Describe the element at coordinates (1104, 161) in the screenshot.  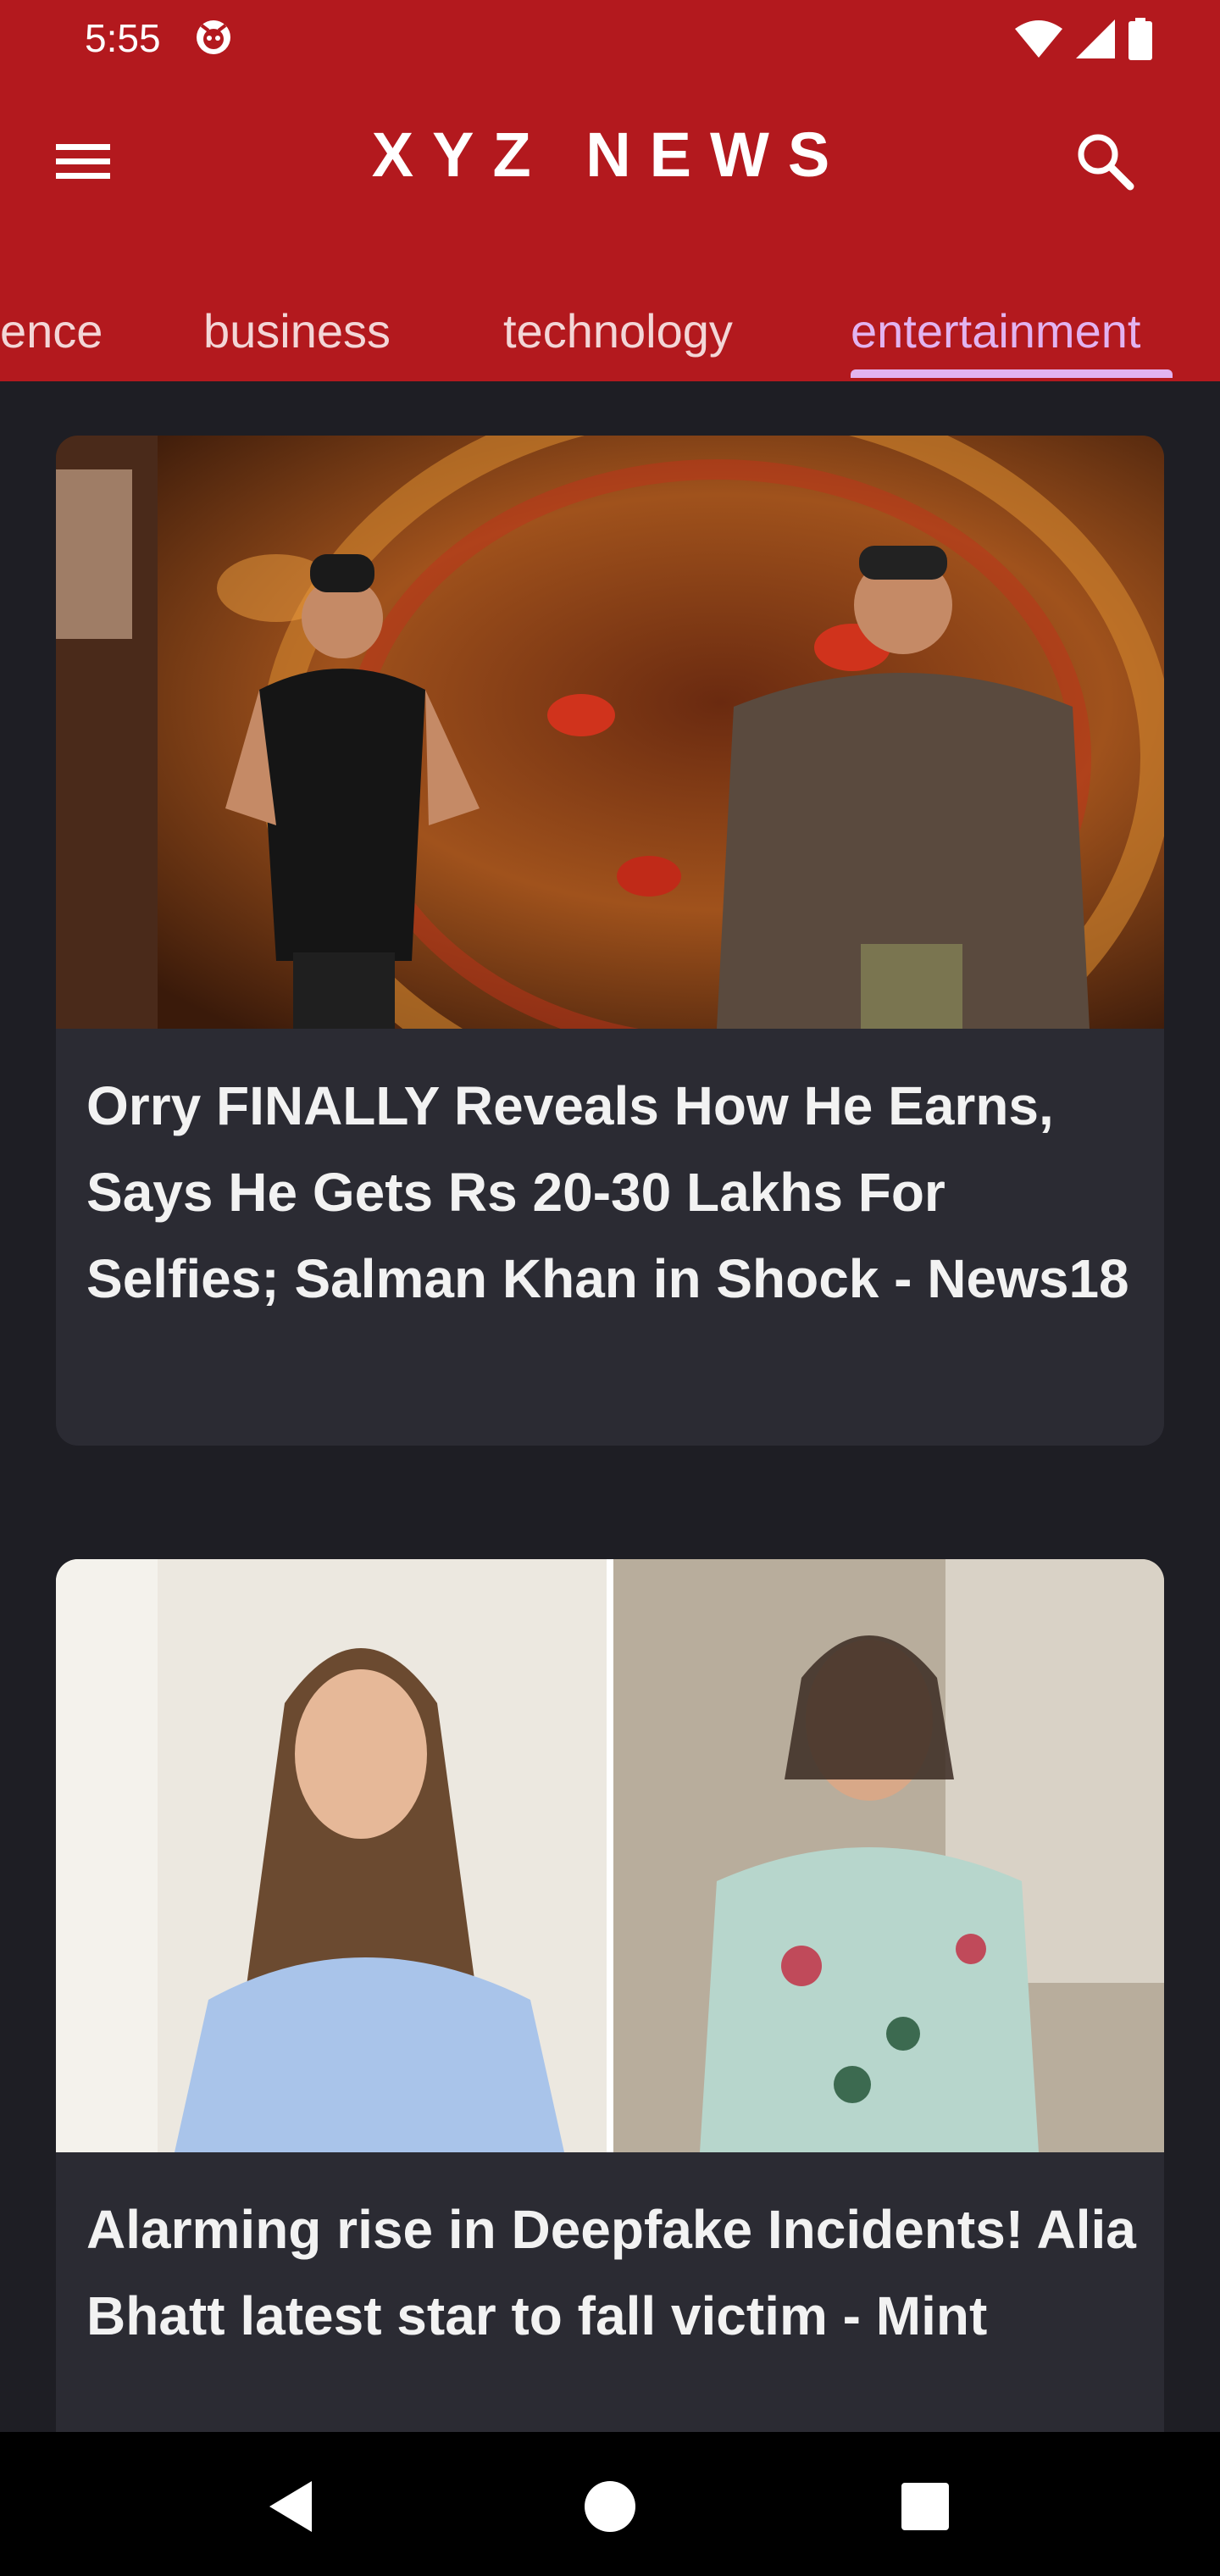
I see `search-icon` at that location.